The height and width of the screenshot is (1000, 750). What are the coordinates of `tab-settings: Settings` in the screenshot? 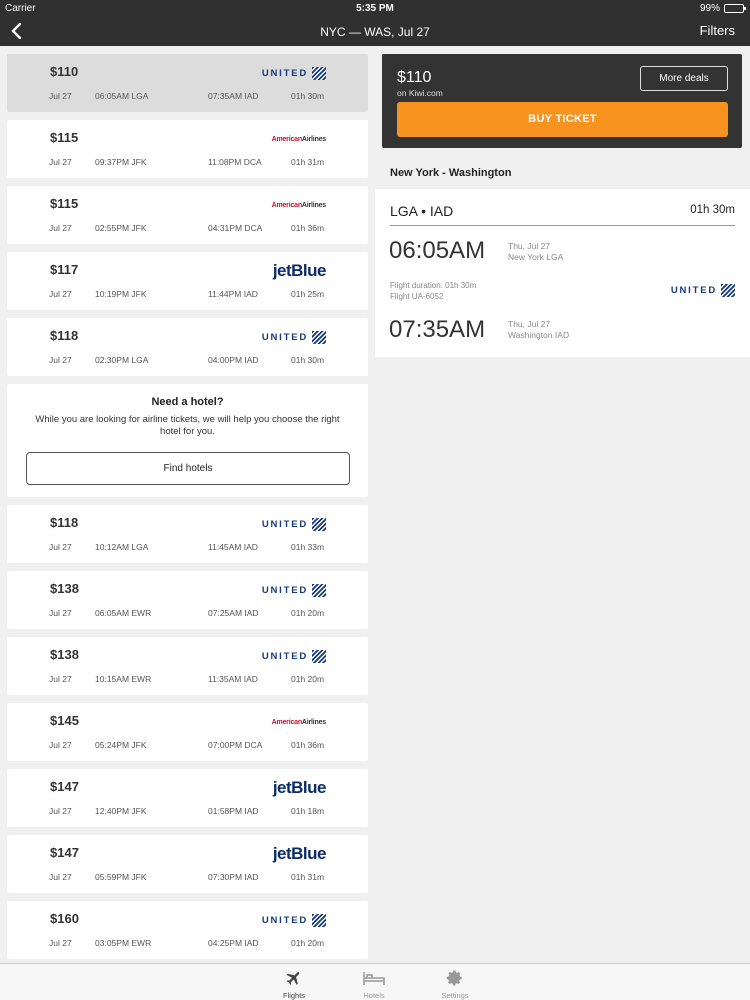 It's located at (455, 984).